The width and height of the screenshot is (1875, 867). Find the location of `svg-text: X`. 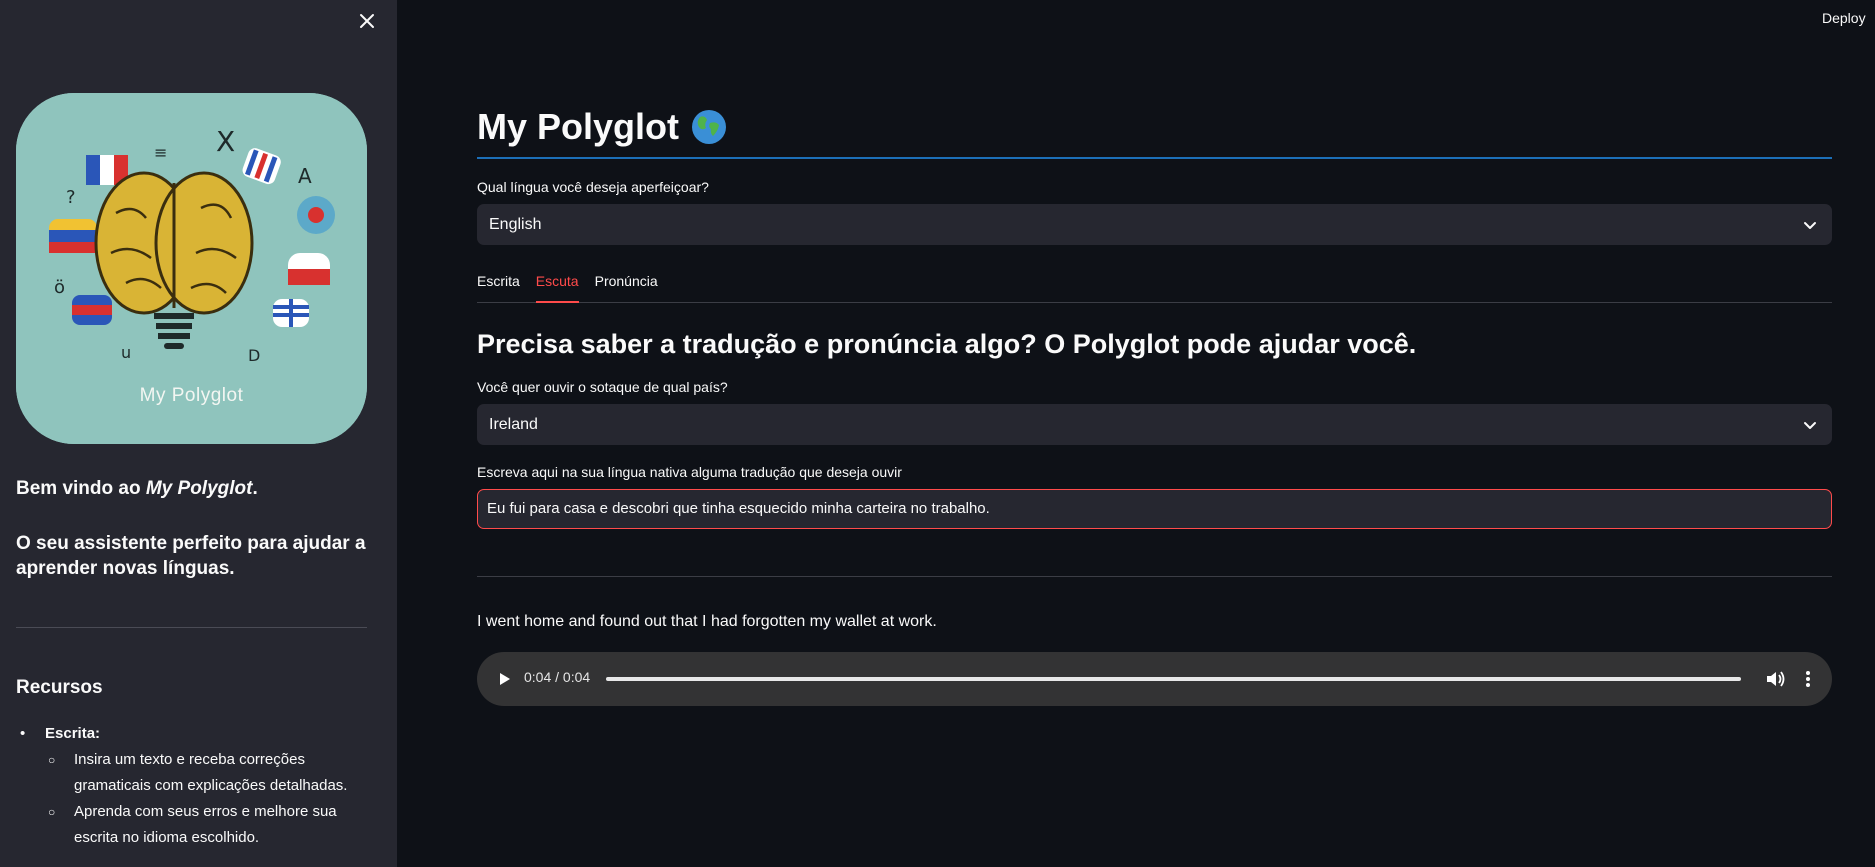

svg-text: X is located at coordinates (225, 141).